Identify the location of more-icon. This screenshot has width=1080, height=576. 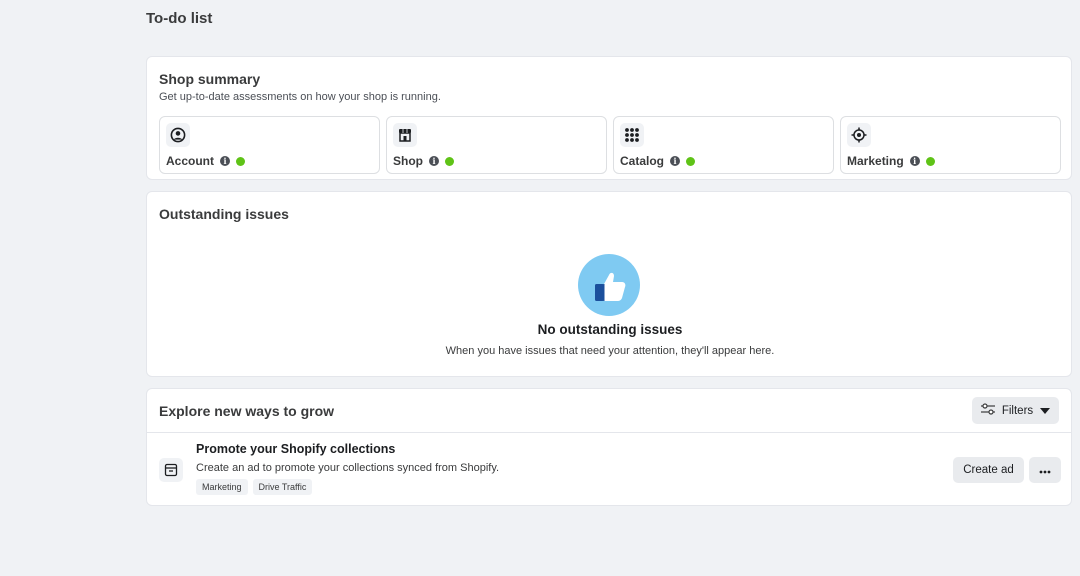
(1045, 470).